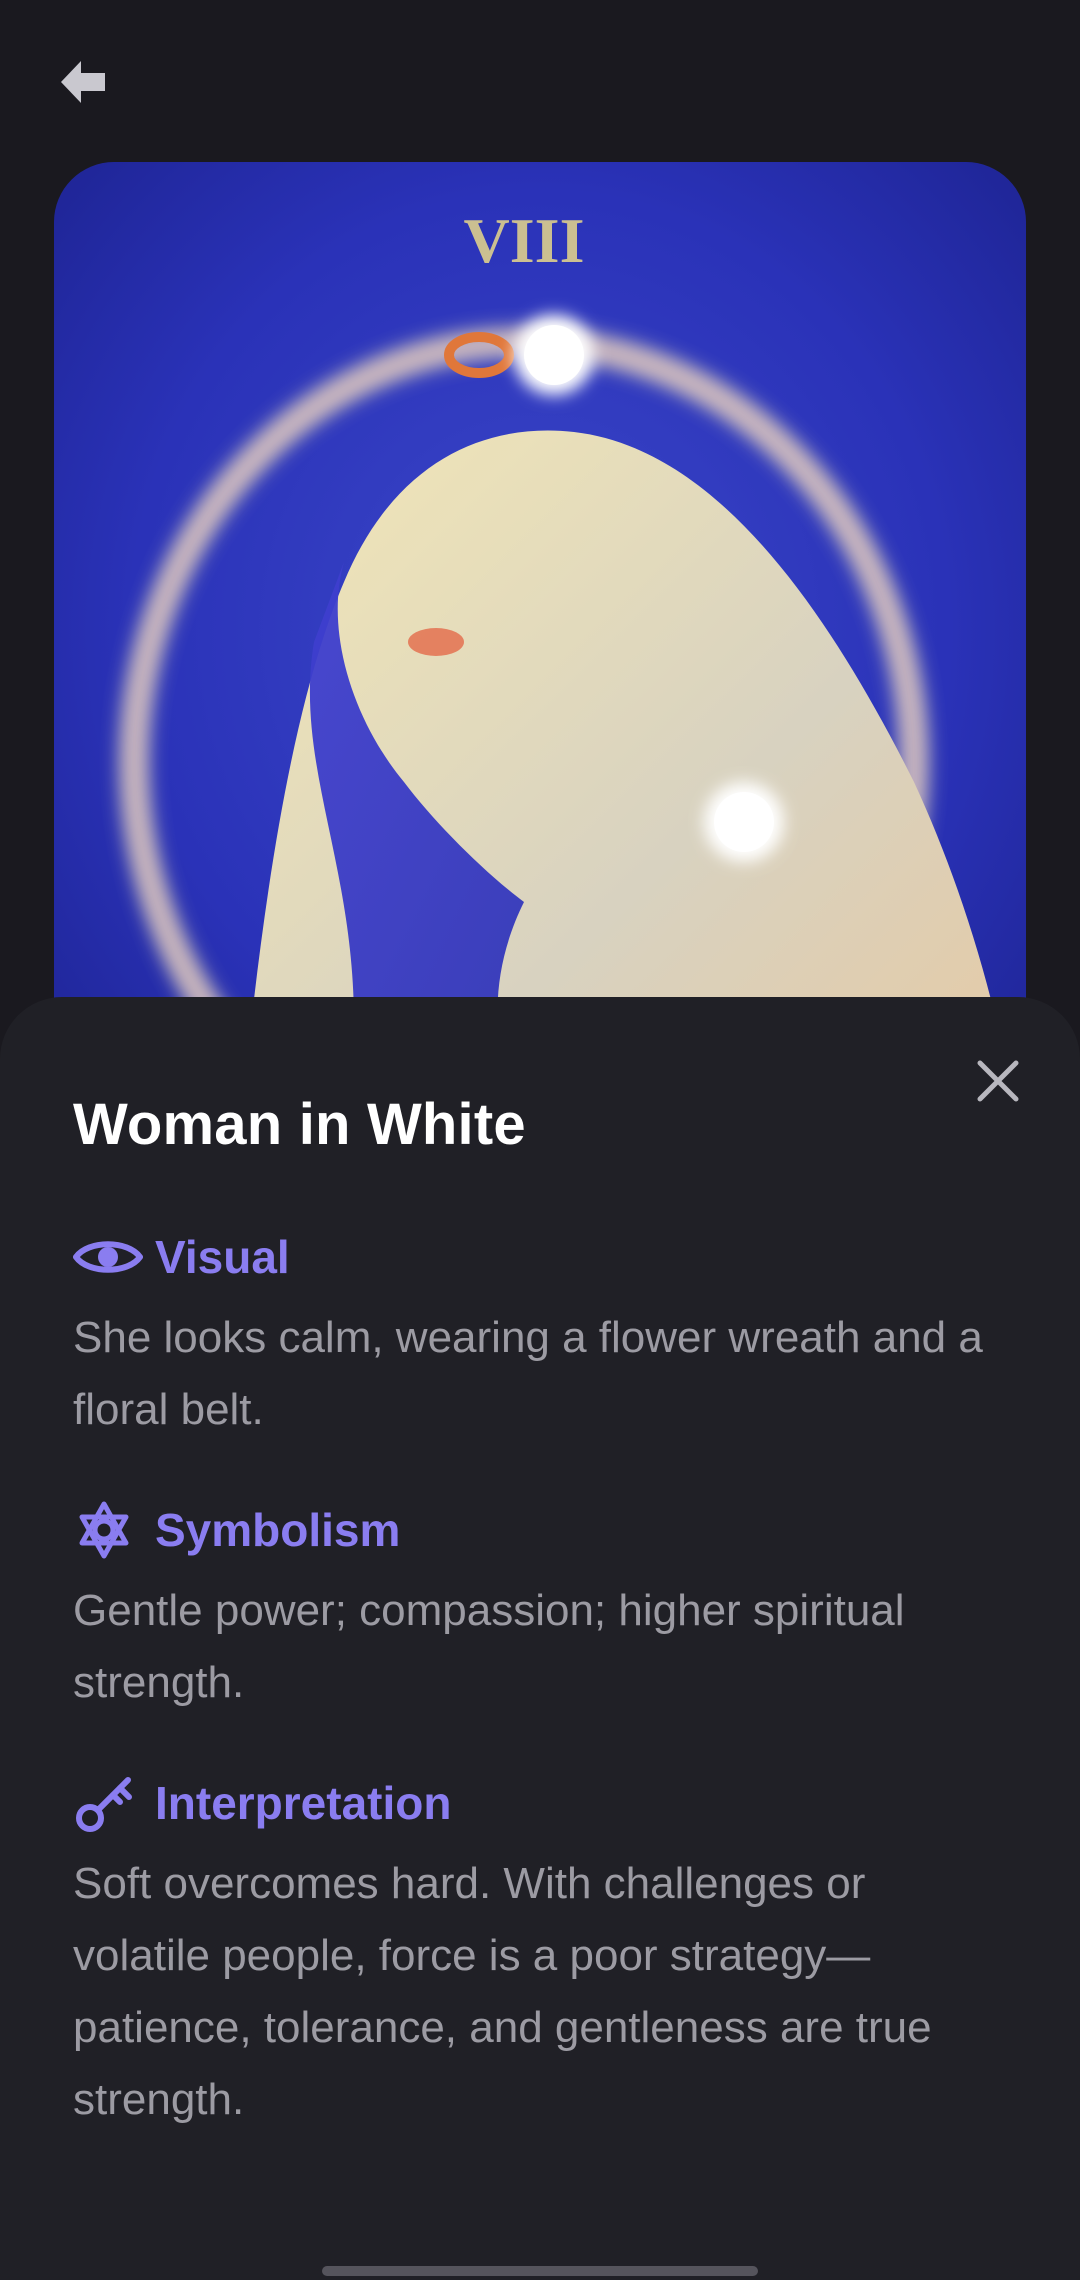 This screenshot has width=1080, height=2280. What do you see at coordinates (108, 1257) in the screenshot?
I see `eye-icon` at bounding box center [108, 1257].